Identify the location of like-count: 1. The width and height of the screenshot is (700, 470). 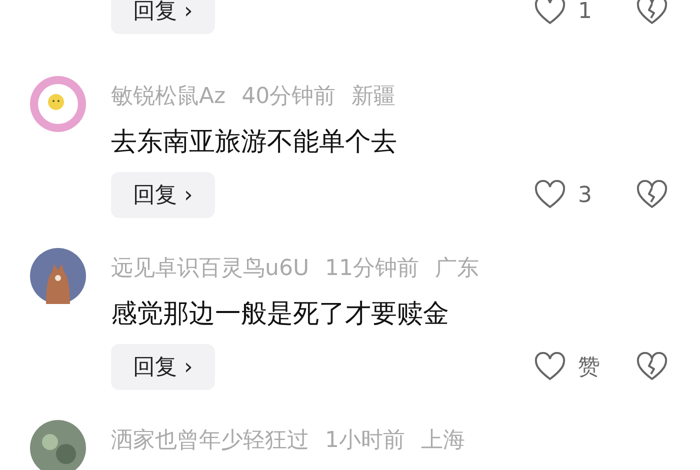
(585, 12).